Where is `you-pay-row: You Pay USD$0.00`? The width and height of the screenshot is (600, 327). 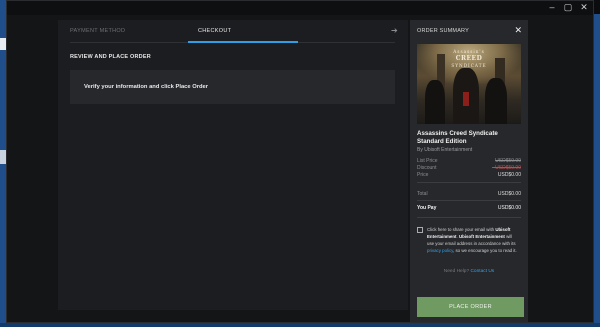
you-pay-row: You Pay USD$0.00 is located at coordinates (469, 208).